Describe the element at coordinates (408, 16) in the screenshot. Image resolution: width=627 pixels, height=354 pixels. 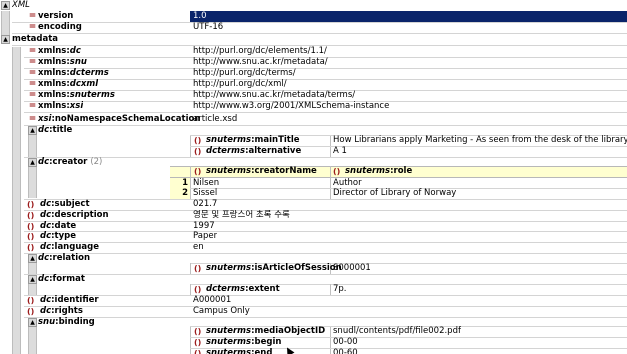
I see `selected-row` at that location.